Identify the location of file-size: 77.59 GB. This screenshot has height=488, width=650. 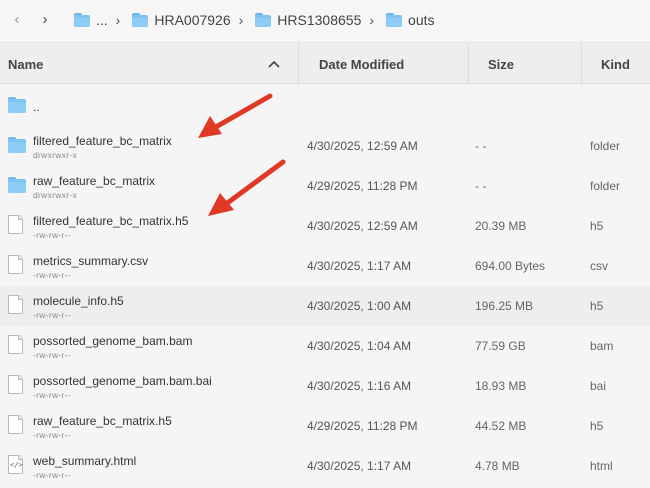
(500, 346).